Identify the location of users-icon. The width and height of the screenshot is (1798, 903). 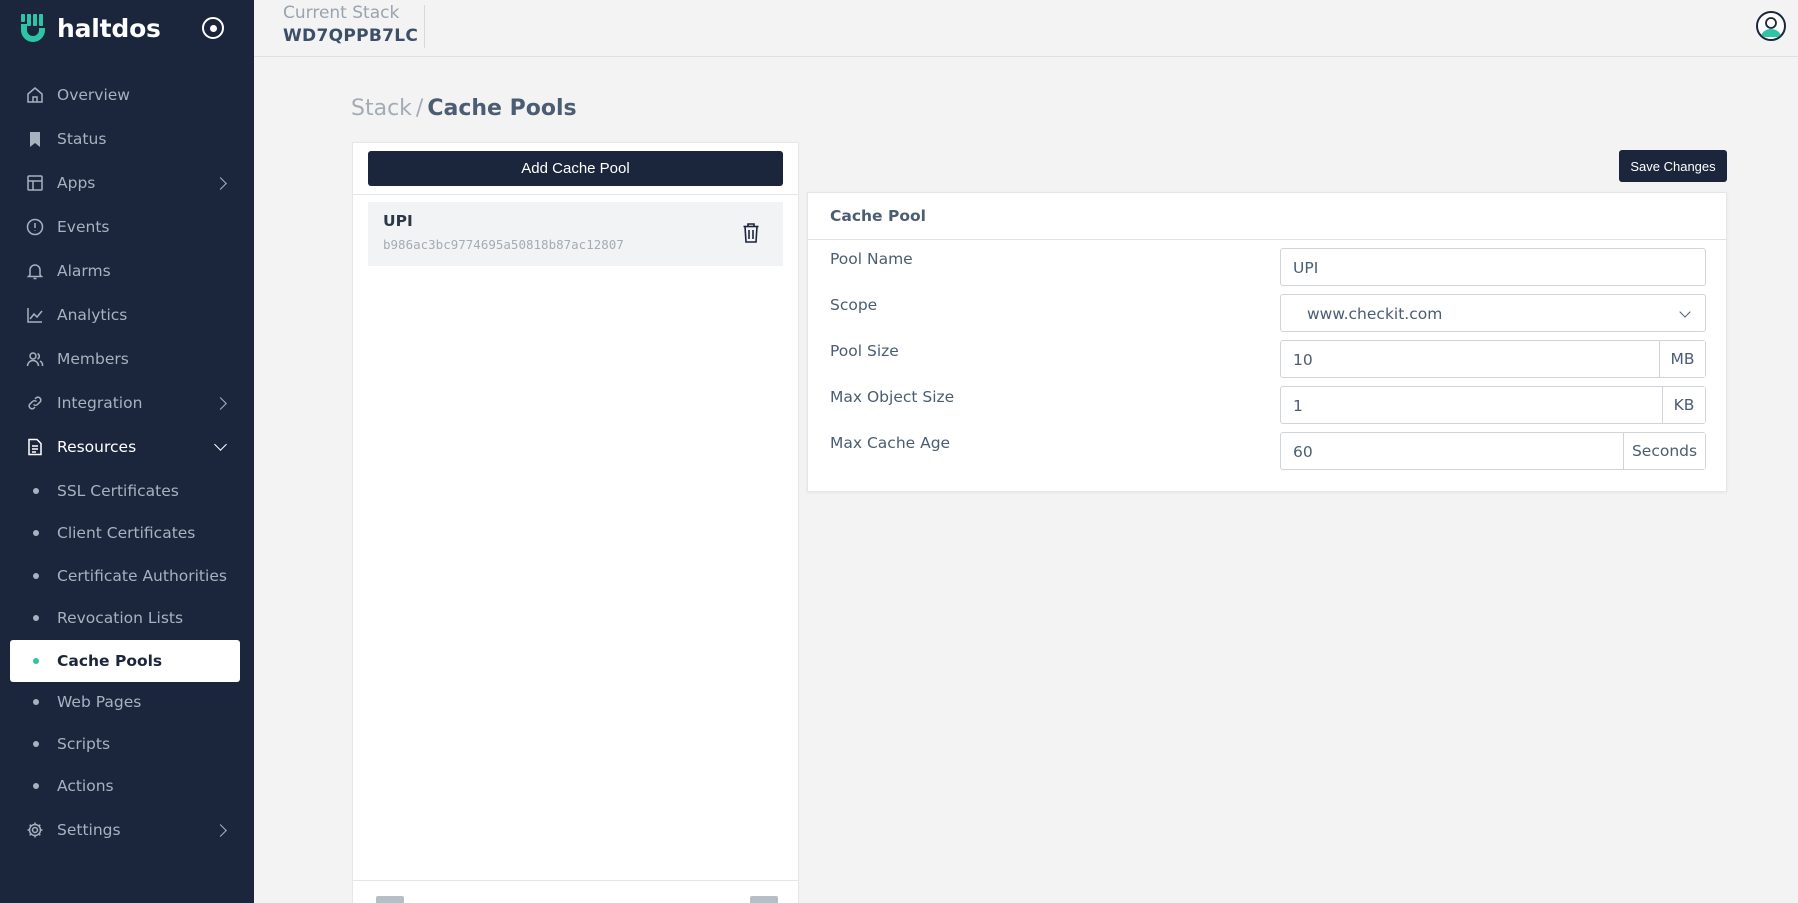
(35, 359).